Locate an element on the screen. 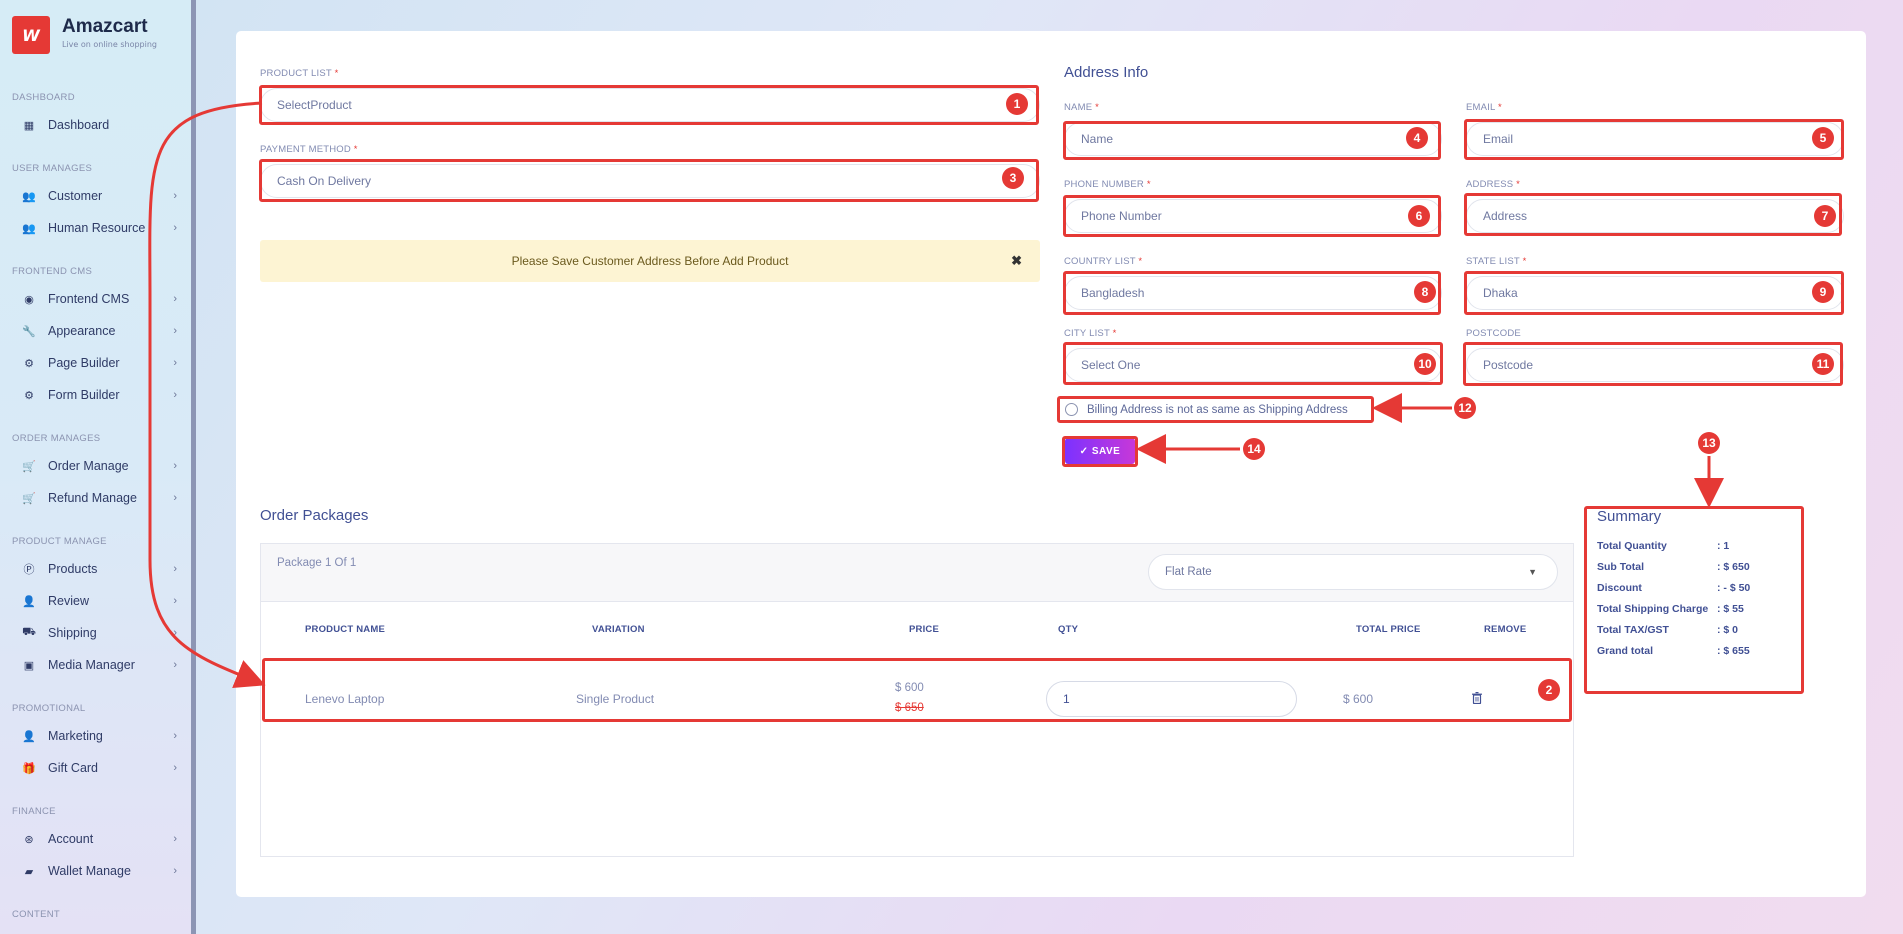 The height and width of the screenshot is (934, 1903). sidebar-item-label: Gift Card is located at coordinates (73, 768).